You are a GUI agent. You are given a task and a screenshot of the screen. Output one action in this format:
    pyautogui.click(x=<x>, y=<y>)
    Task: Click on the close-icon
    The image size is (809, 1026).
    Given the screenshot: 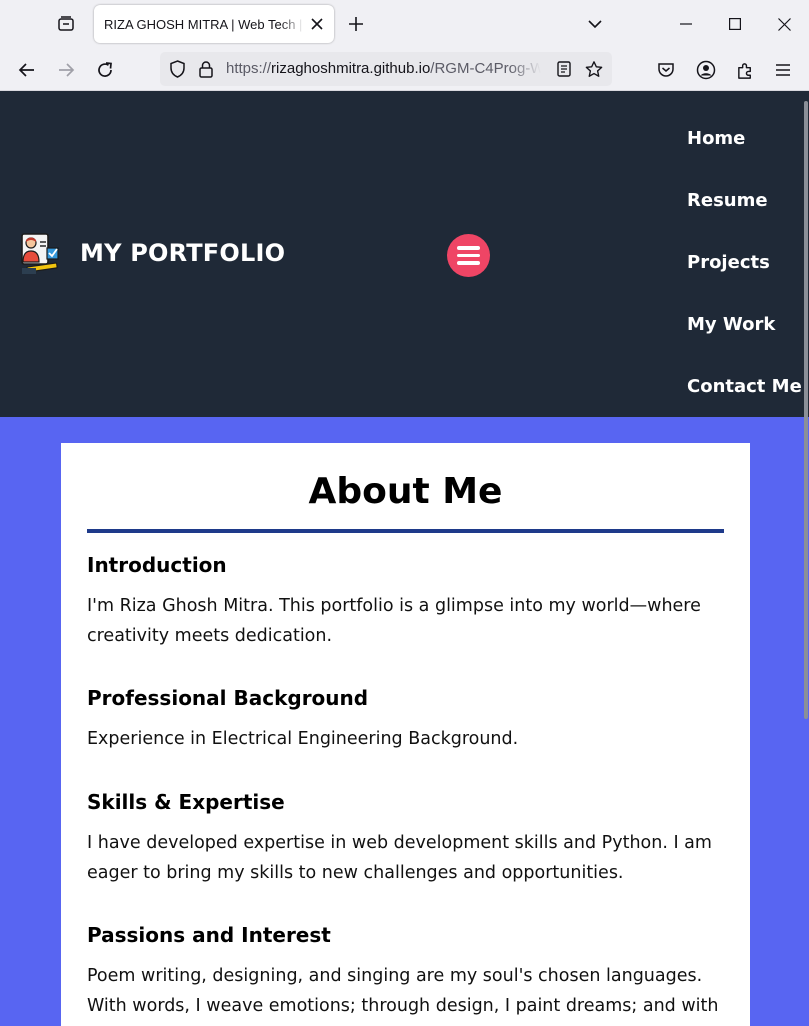 What is the action you would take?
    pyautogui.click(x=317, y=24)
    